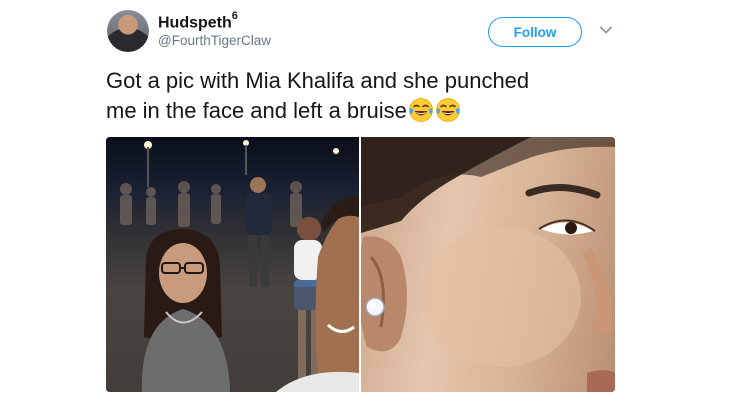  I want to click on display-name-text: Hudspeth, so click(195, 23).